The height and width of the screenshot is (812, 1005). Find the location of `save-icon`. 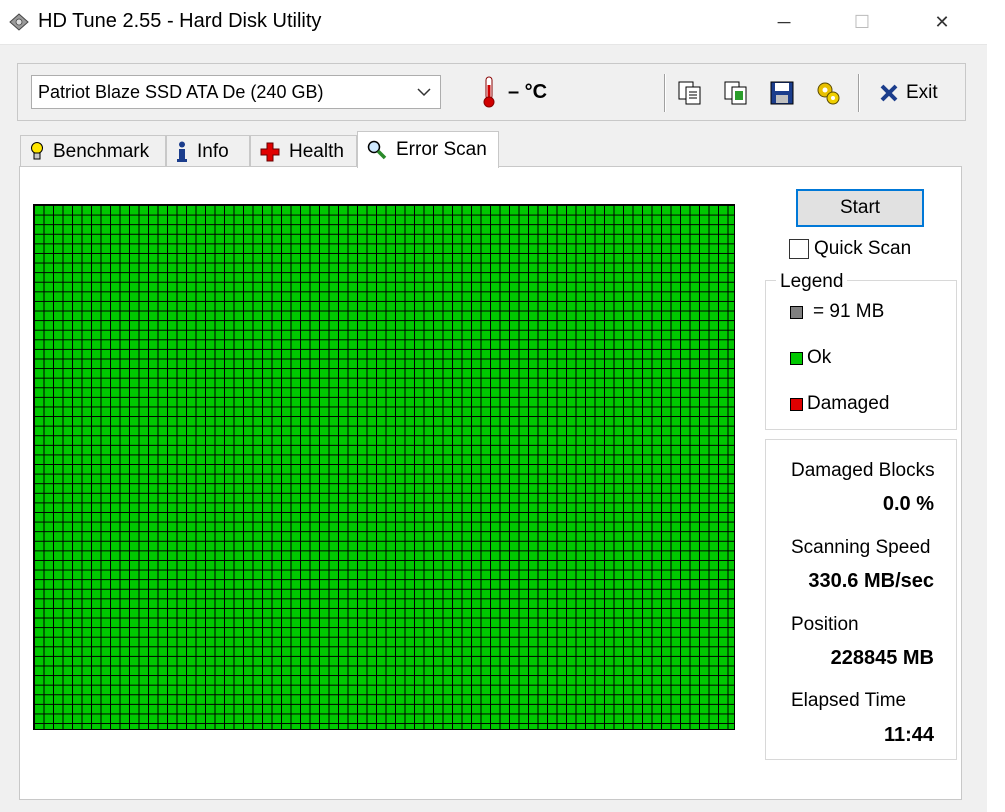

save-icon is located at coordinates (782, 93).